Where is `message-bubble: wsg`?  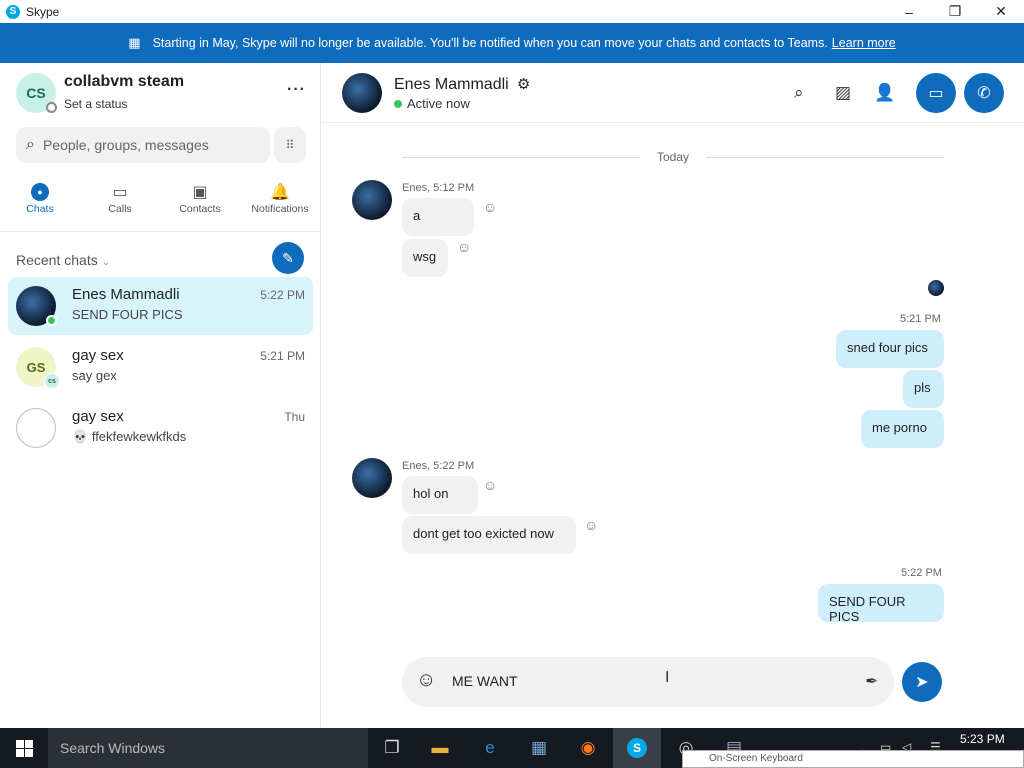 message-bubble: wsg is located at coordinates (425, 258).